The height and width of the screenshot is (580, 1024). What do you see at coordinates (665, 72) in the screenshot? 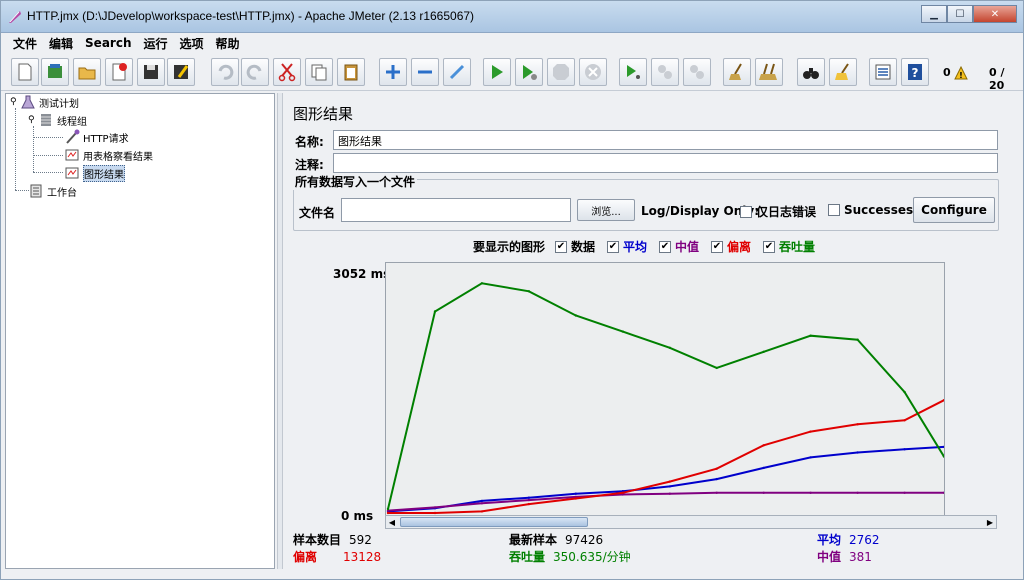
I see `remote-stop-button` at bounding box center [665, 72].